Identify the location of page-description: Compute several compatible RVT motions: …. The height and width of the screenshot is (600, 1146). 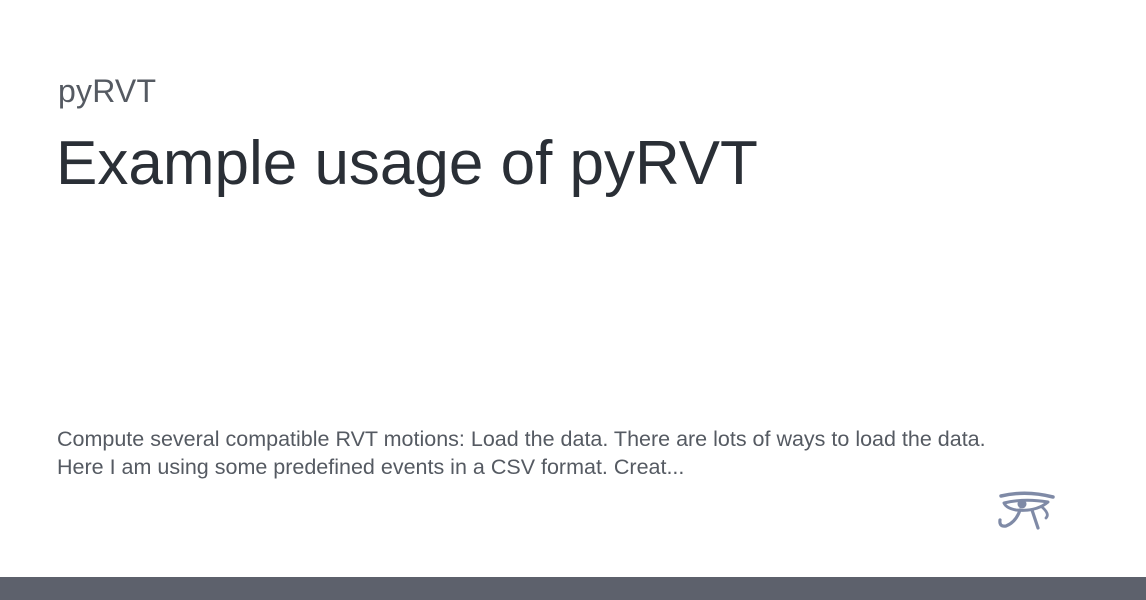
(521, 453).